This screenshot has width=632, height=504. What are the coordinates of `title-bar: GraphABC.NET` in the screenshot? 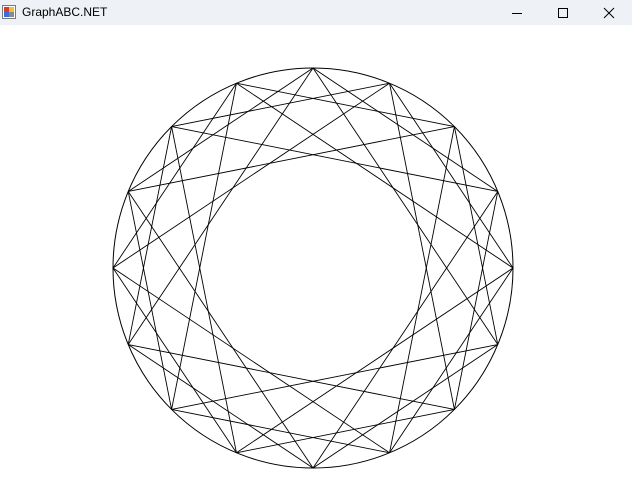 It's located at (316, 12).